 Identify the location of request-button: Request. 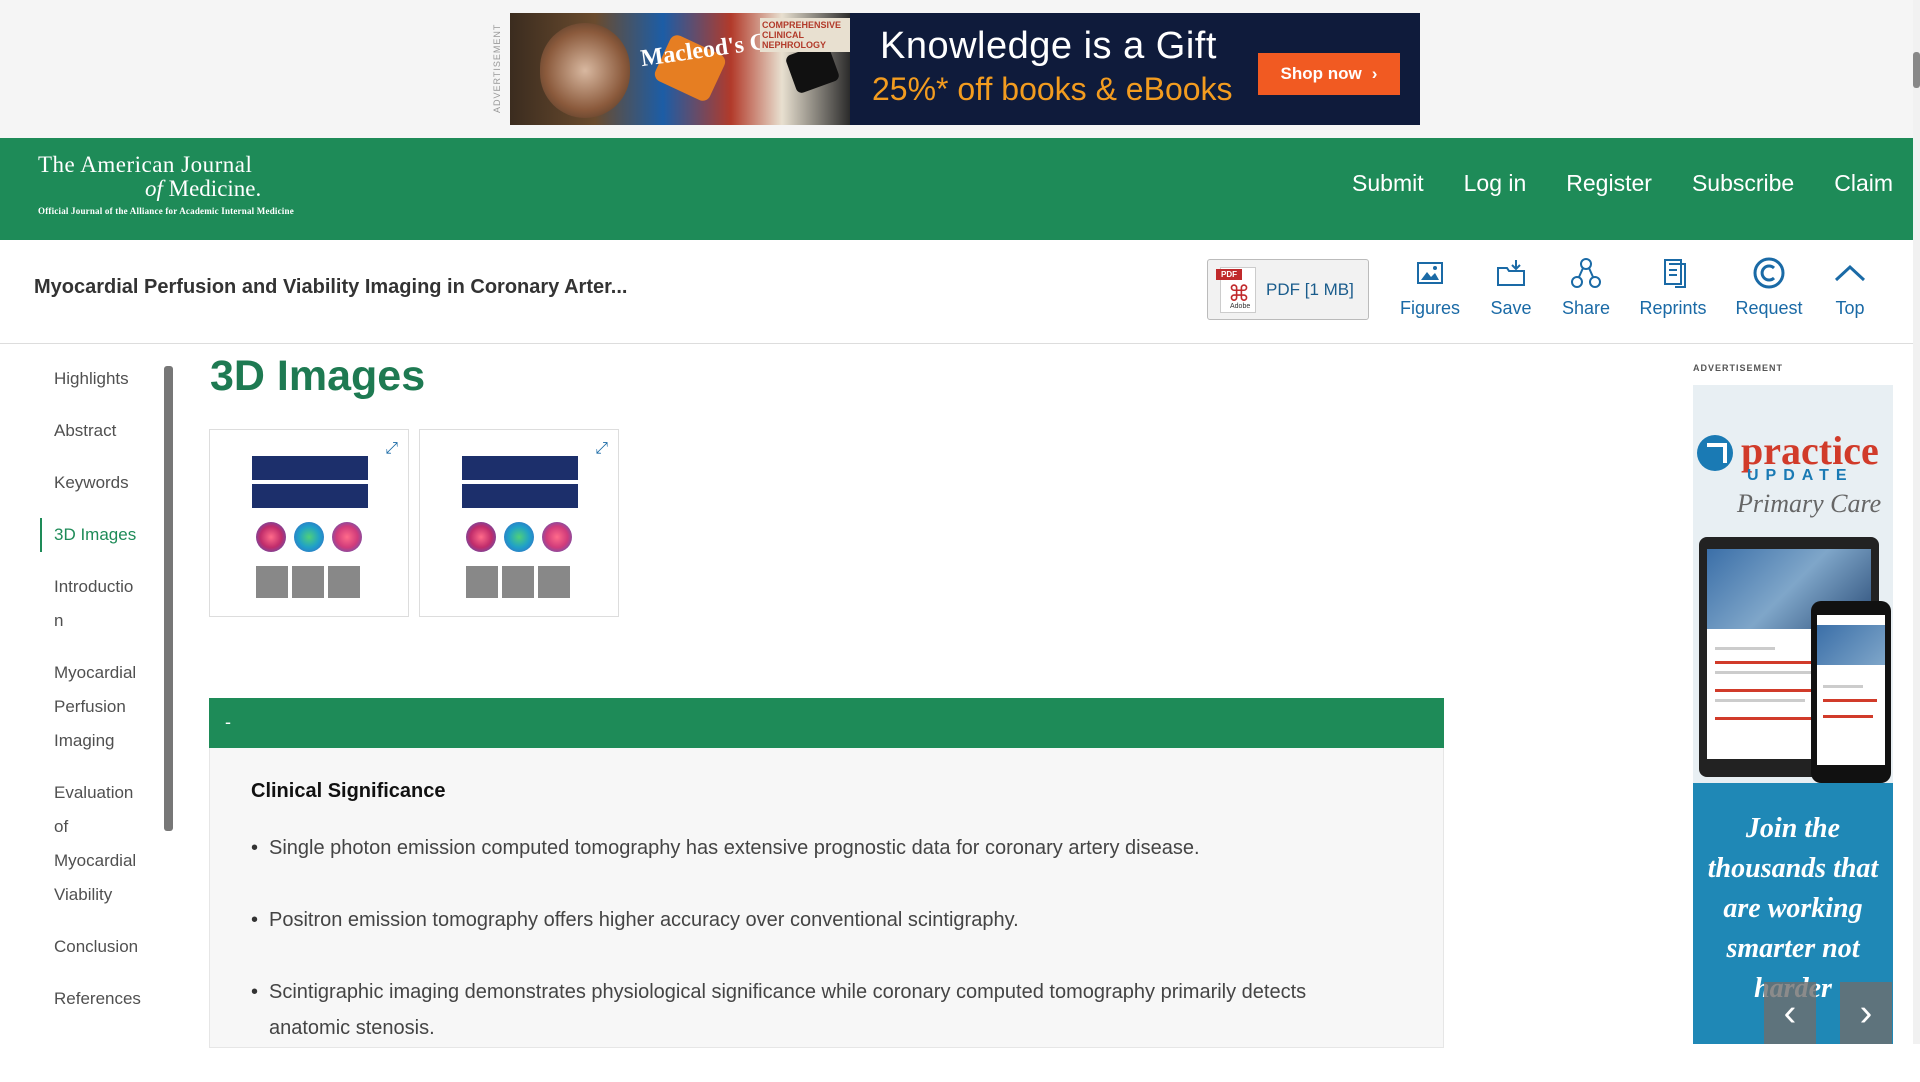
(1769, 286).